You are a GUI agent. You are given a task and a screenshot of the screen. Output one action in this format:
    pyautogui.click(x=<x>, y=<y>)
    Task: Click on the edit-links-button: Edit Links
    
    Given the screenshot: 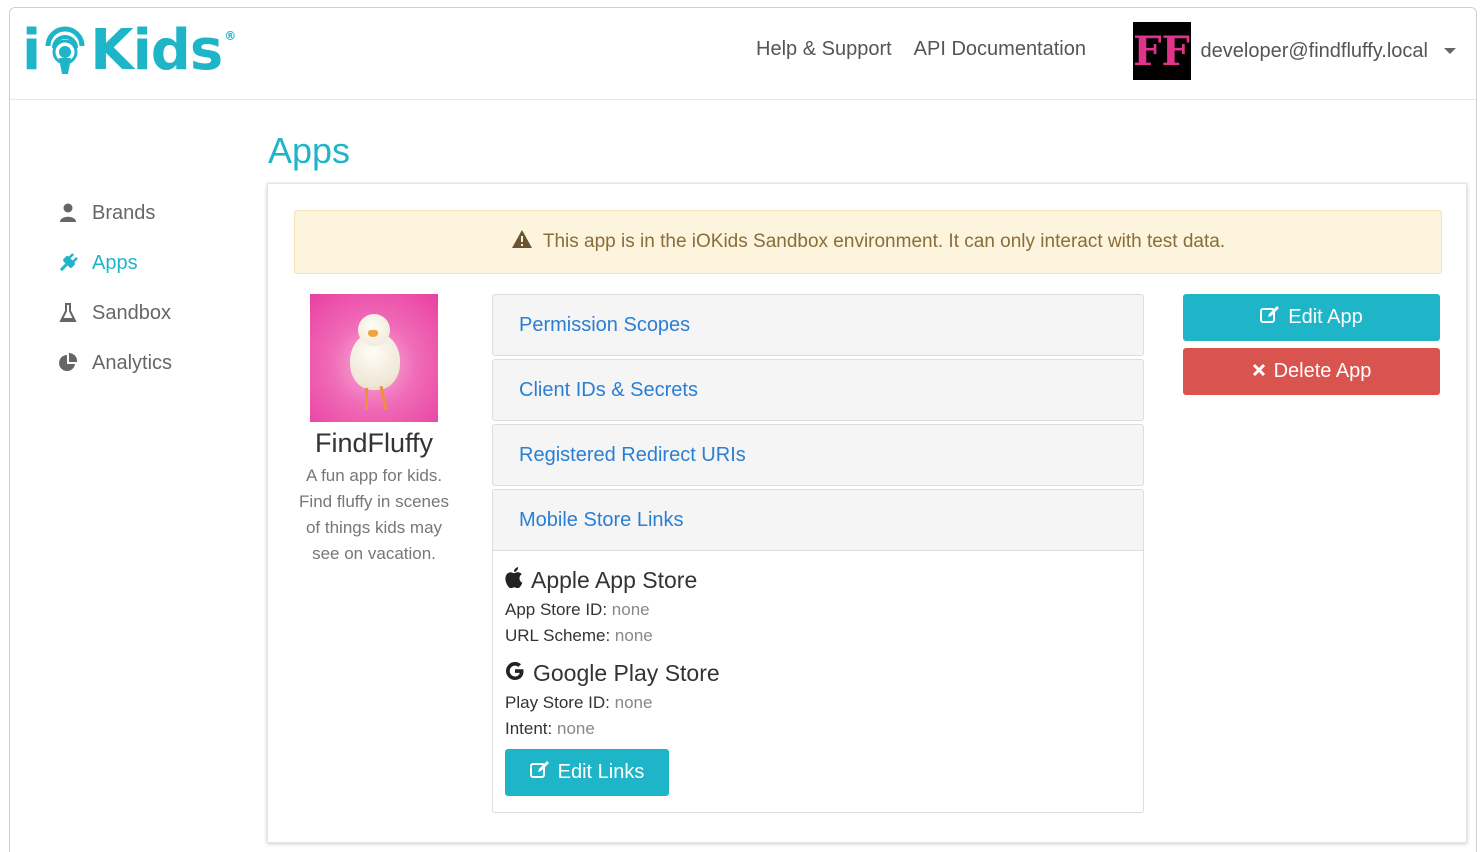 What is the action you would take?
    pyautogui.click(x=587, y=772)
    